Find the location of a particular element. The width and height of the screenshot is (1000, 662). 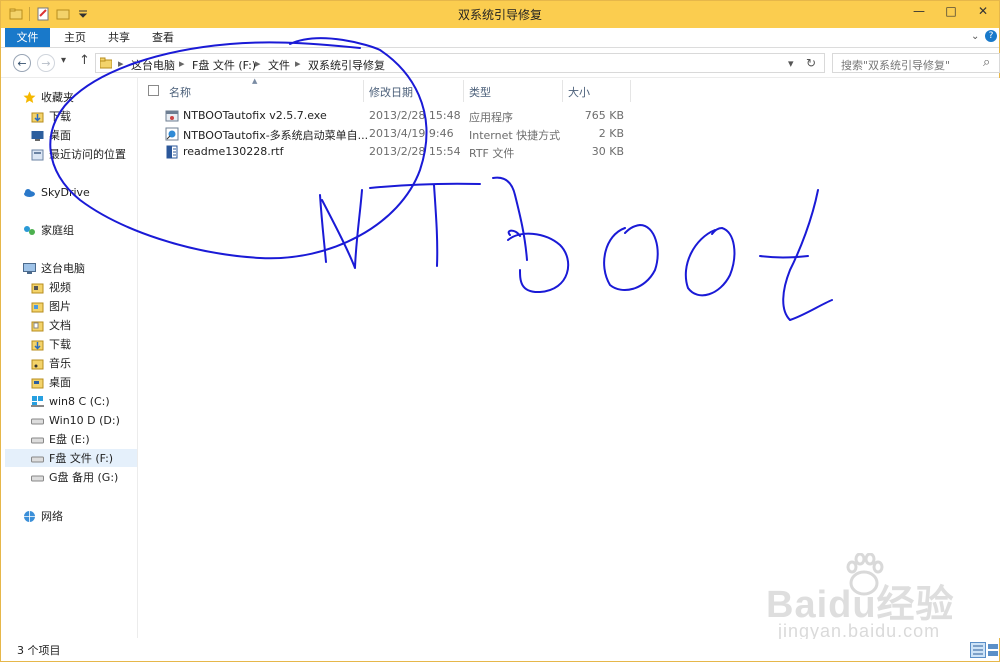

nav-item-drive-f: F盘 文件 (F:) is located at coordinates (71, 458).